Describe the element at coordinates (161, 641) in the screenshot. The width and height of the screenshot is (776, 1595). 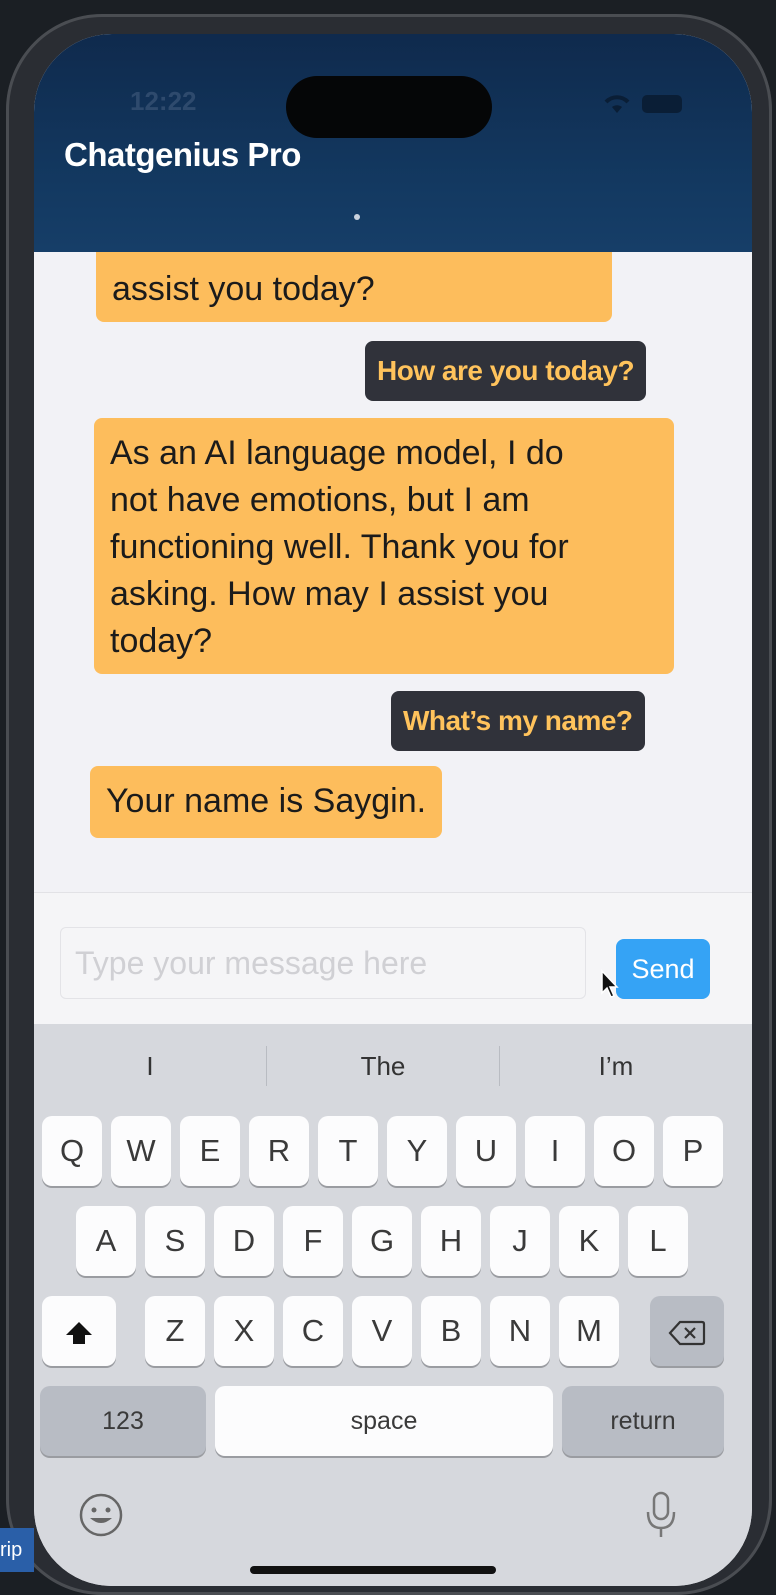
I see `bot-message-line: today?` at that location.